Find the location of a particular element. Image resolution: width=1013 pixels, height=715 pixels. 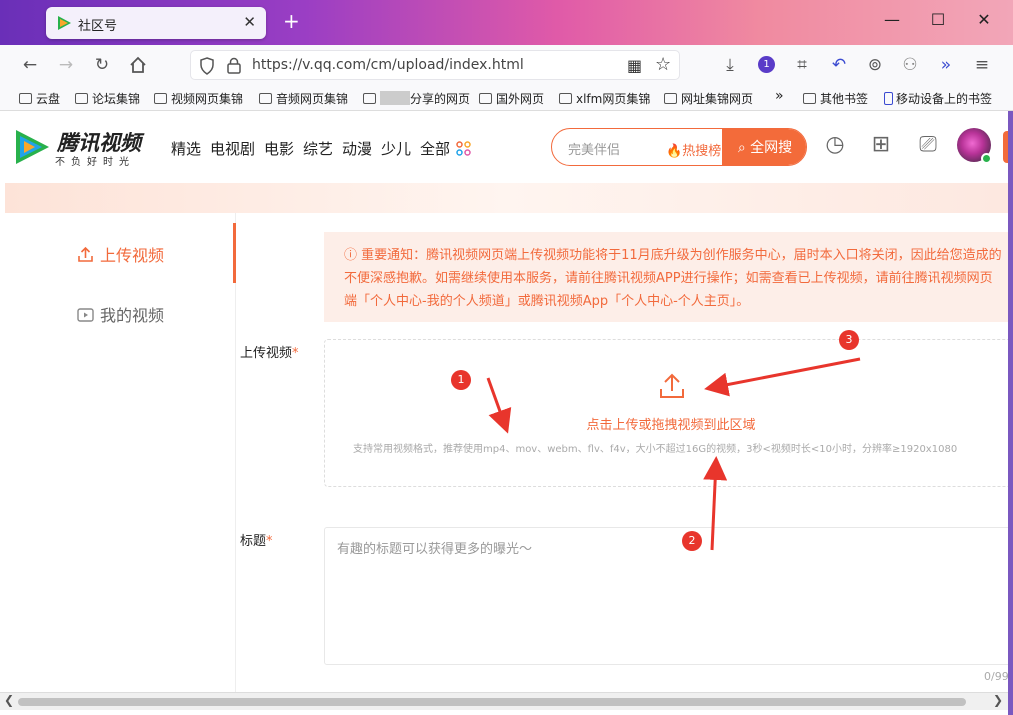

title-char-counter: 0/99 is located at coordinates (996, 676).